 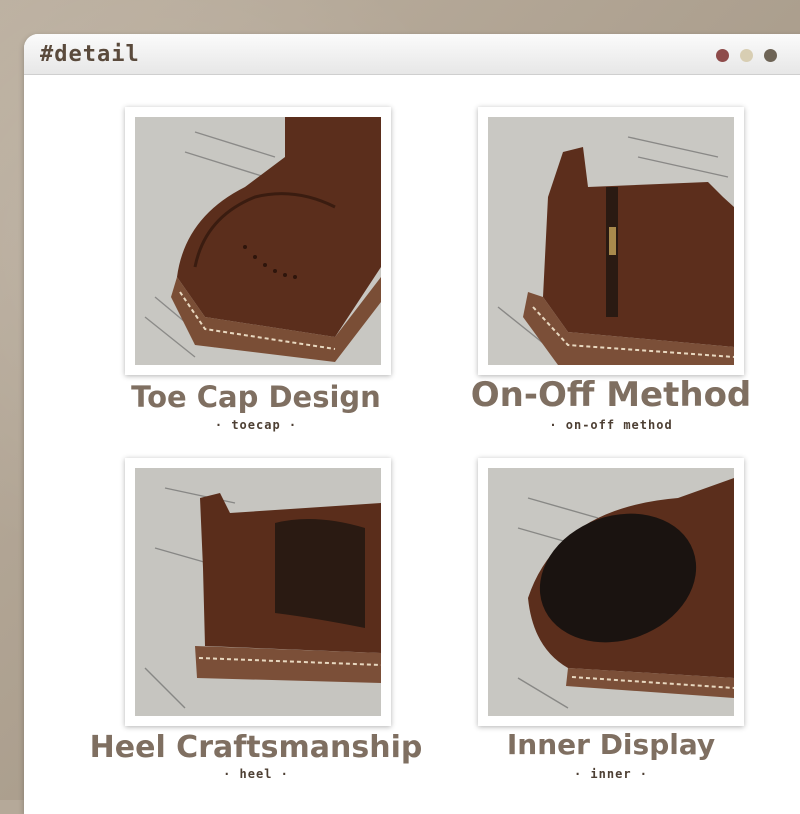 I want to click on toe-cap-card, so click(x=258, y=241).